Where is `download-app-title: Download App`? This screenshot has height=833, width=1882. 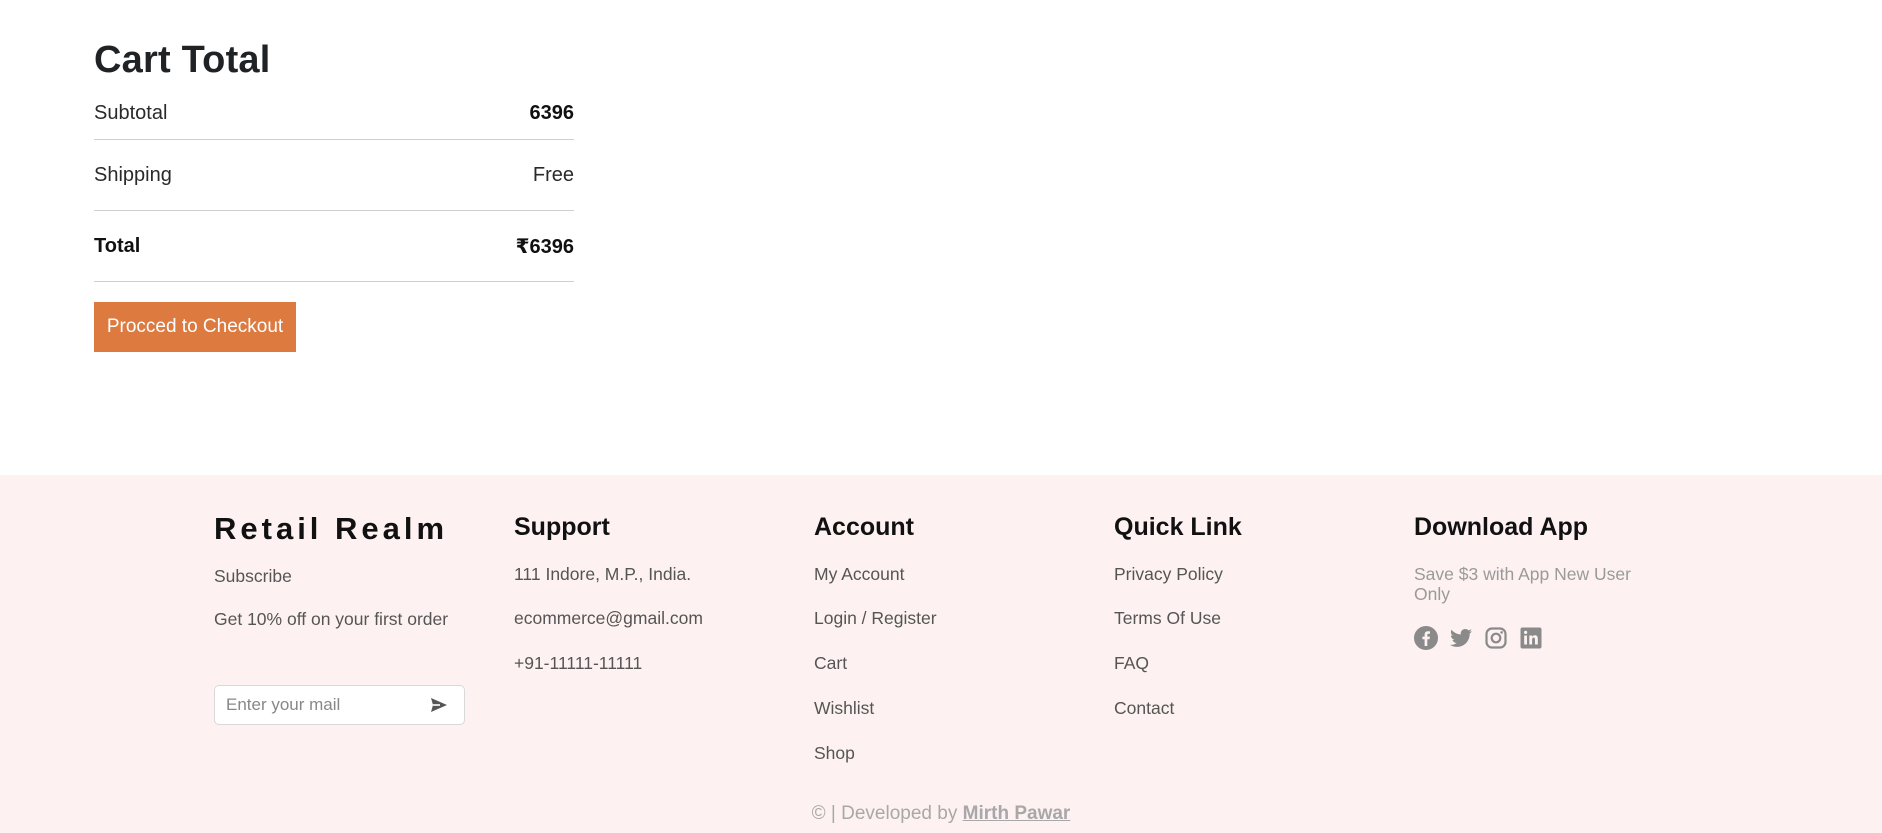
download-app-title: Download App is located at coordinates (1501, 527).